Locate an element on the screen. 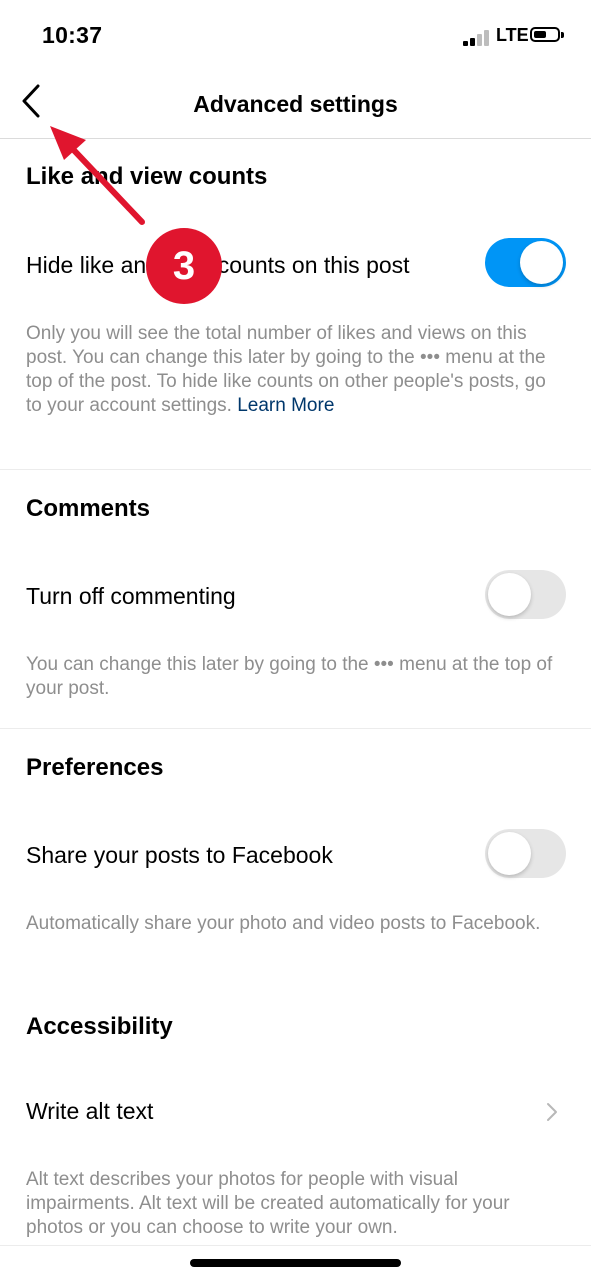  hide-like-counts-toggle is located at coordinates (525, 262).